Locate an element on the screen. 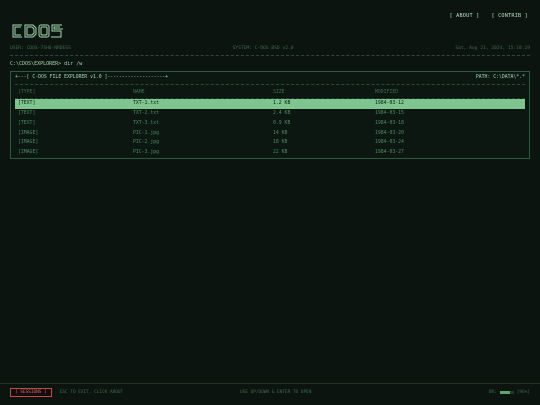 The image size is (540, 405). cdos-logo is located at coordinates (37, 31).